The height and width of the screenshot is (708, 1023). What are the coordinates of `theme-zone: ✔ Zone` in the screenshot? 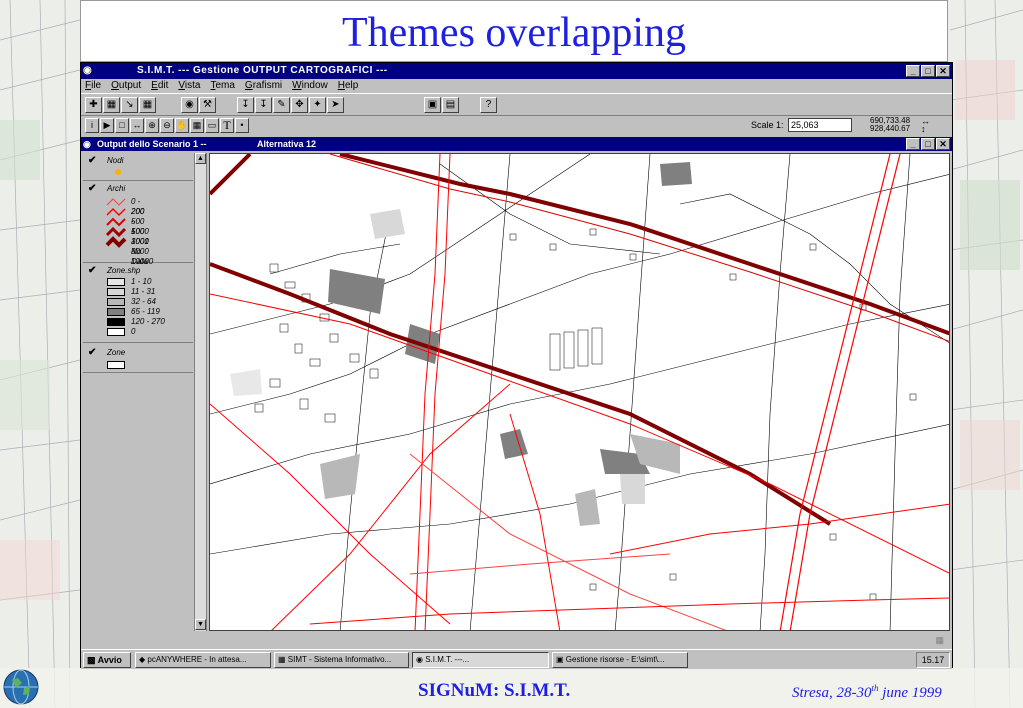 It's located at (138, 360).